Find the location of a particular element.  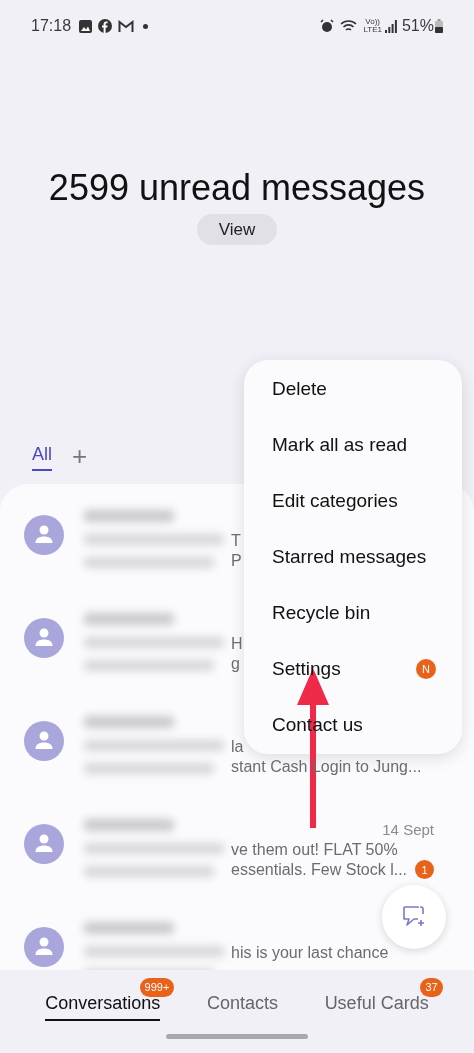

category-tab: All is located at coordinates (42, 456).